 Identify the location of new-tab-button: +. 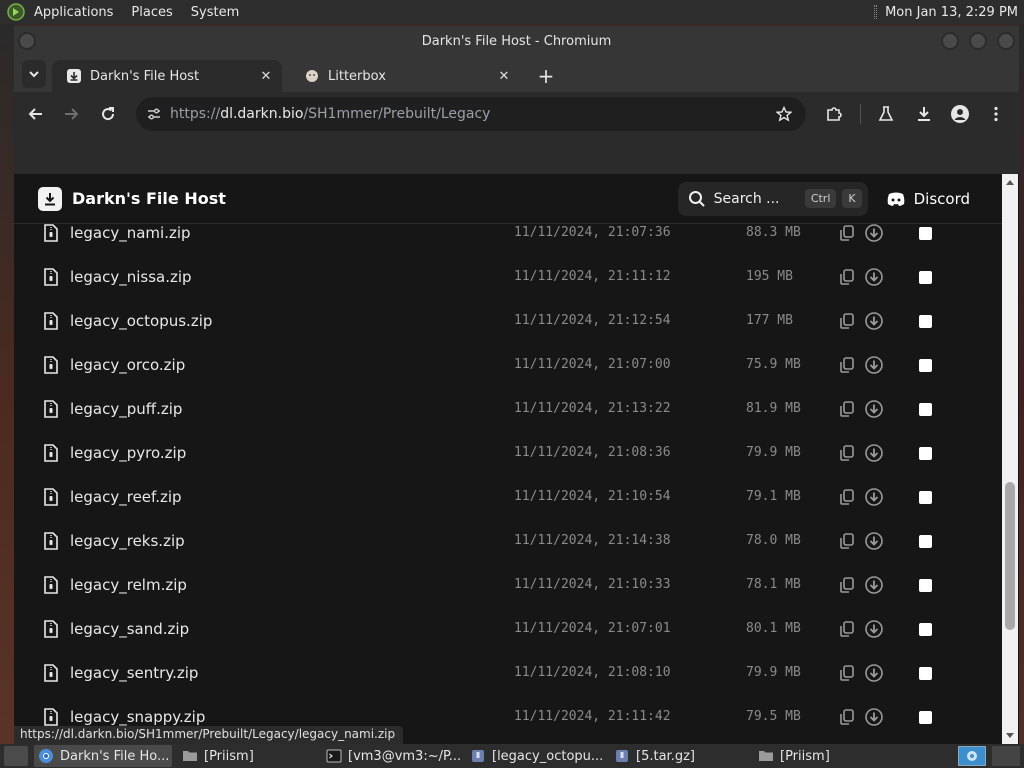
(546, 76).